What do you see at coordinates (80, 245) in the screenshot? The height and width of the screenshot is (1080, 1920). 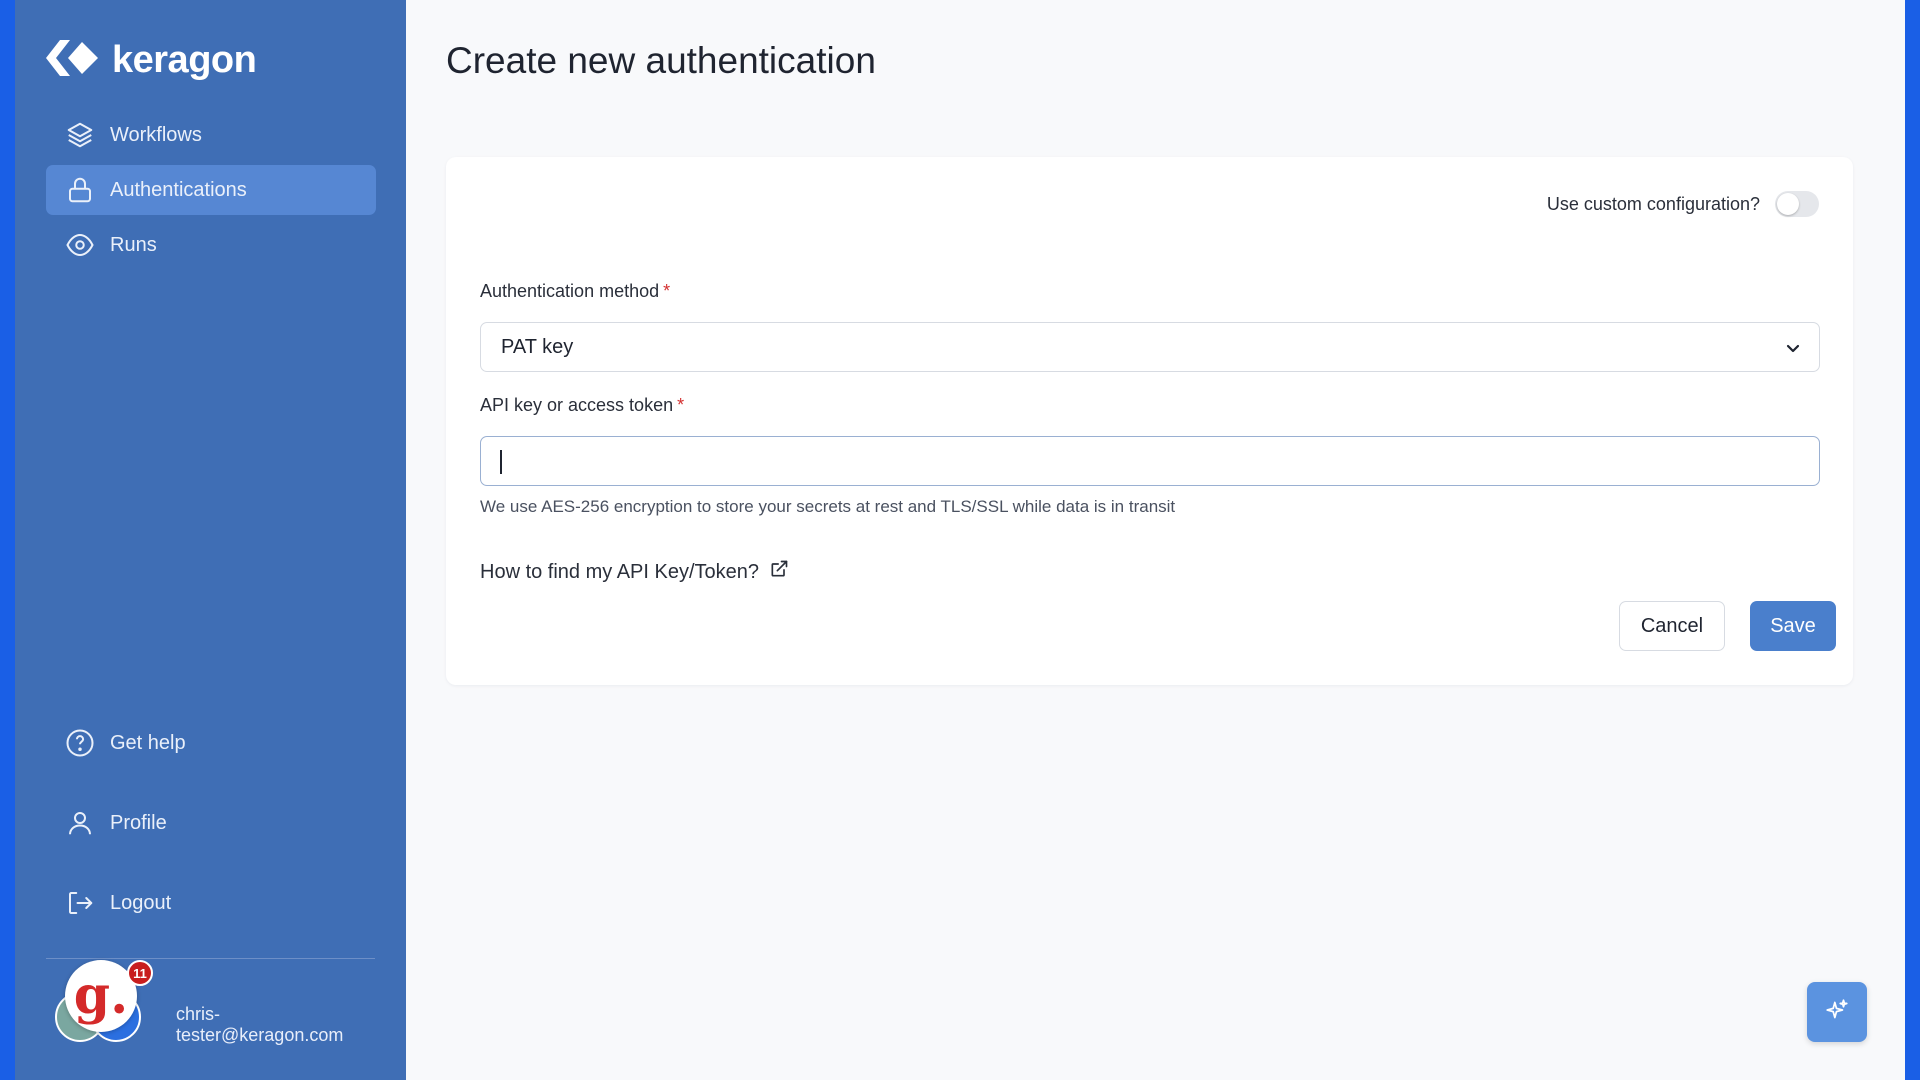 I see `eye-icon` at bounding box center [80, 245].